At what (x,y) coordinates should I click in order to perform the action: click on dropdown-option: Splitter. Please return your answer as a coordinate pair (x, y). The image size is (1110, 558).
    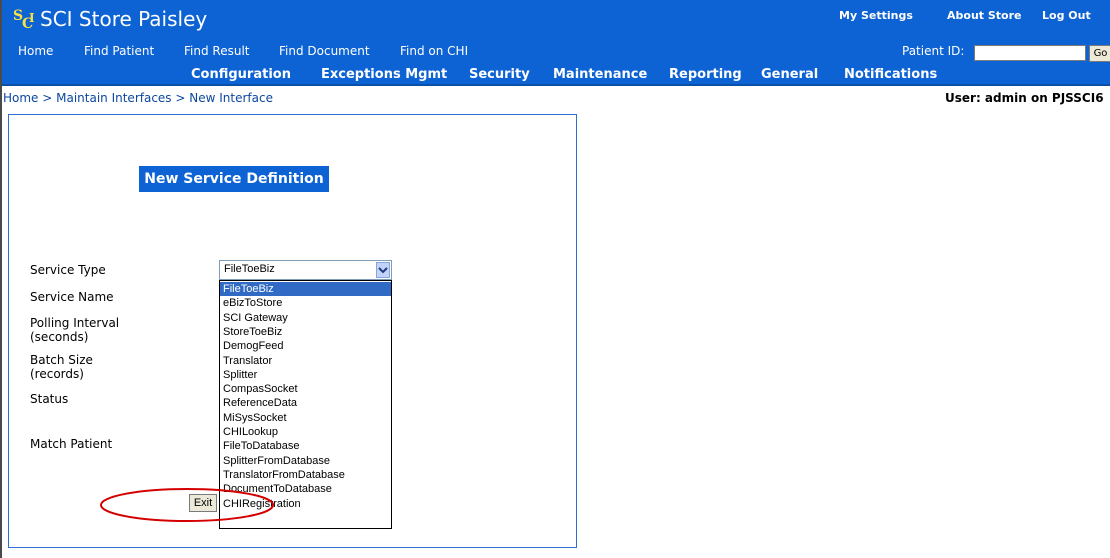
    Looking at the image, I should click on (305, 375).